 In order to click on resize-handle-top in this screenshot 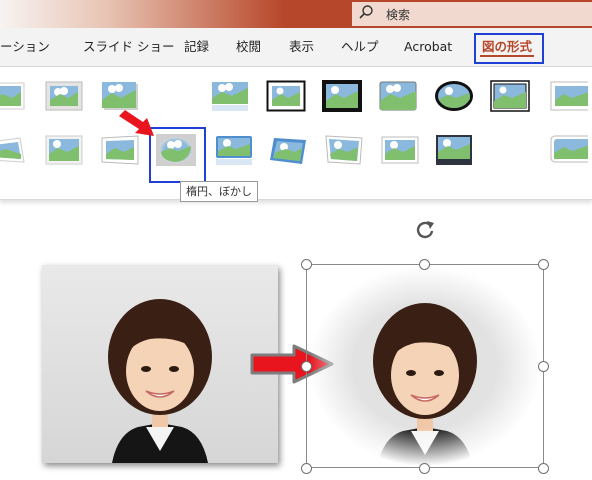, I will do `click(424, 264)`.